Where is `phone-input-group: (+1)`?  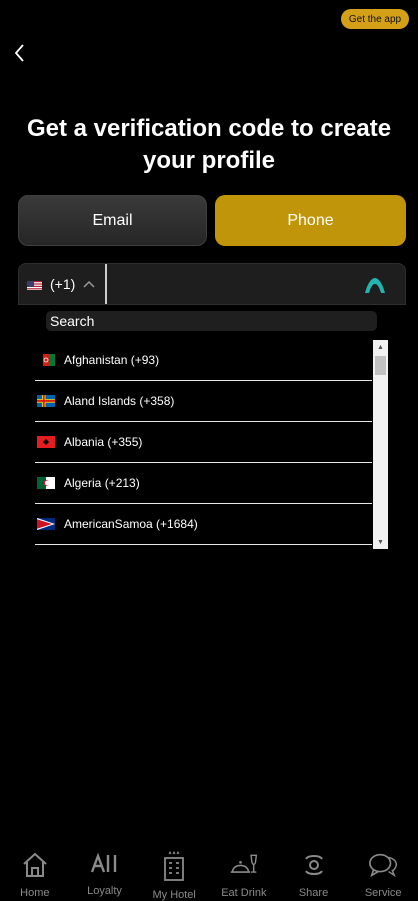 phone-input-group: (+1) is located at coordinates (212, 284).